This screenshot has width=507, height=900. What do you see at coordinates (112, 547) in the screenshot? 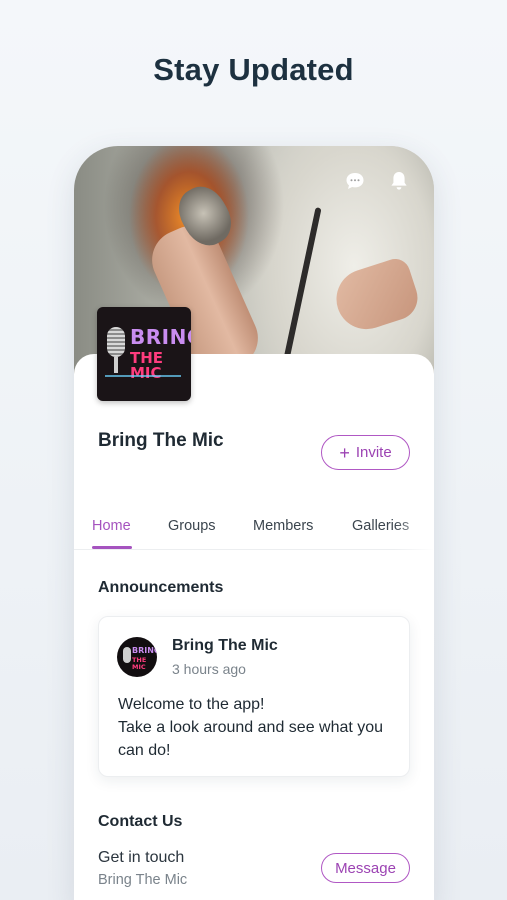
I see `active-tab-indicator` at bounding box center [112, 547].